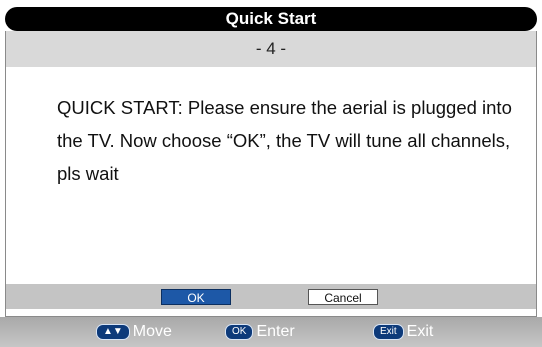 The image size is (542, 347). What do you see at coordinates (420, 331) in the screenshot?
I see `exit-hint-label: Exit` at bounding box center [420, 331].